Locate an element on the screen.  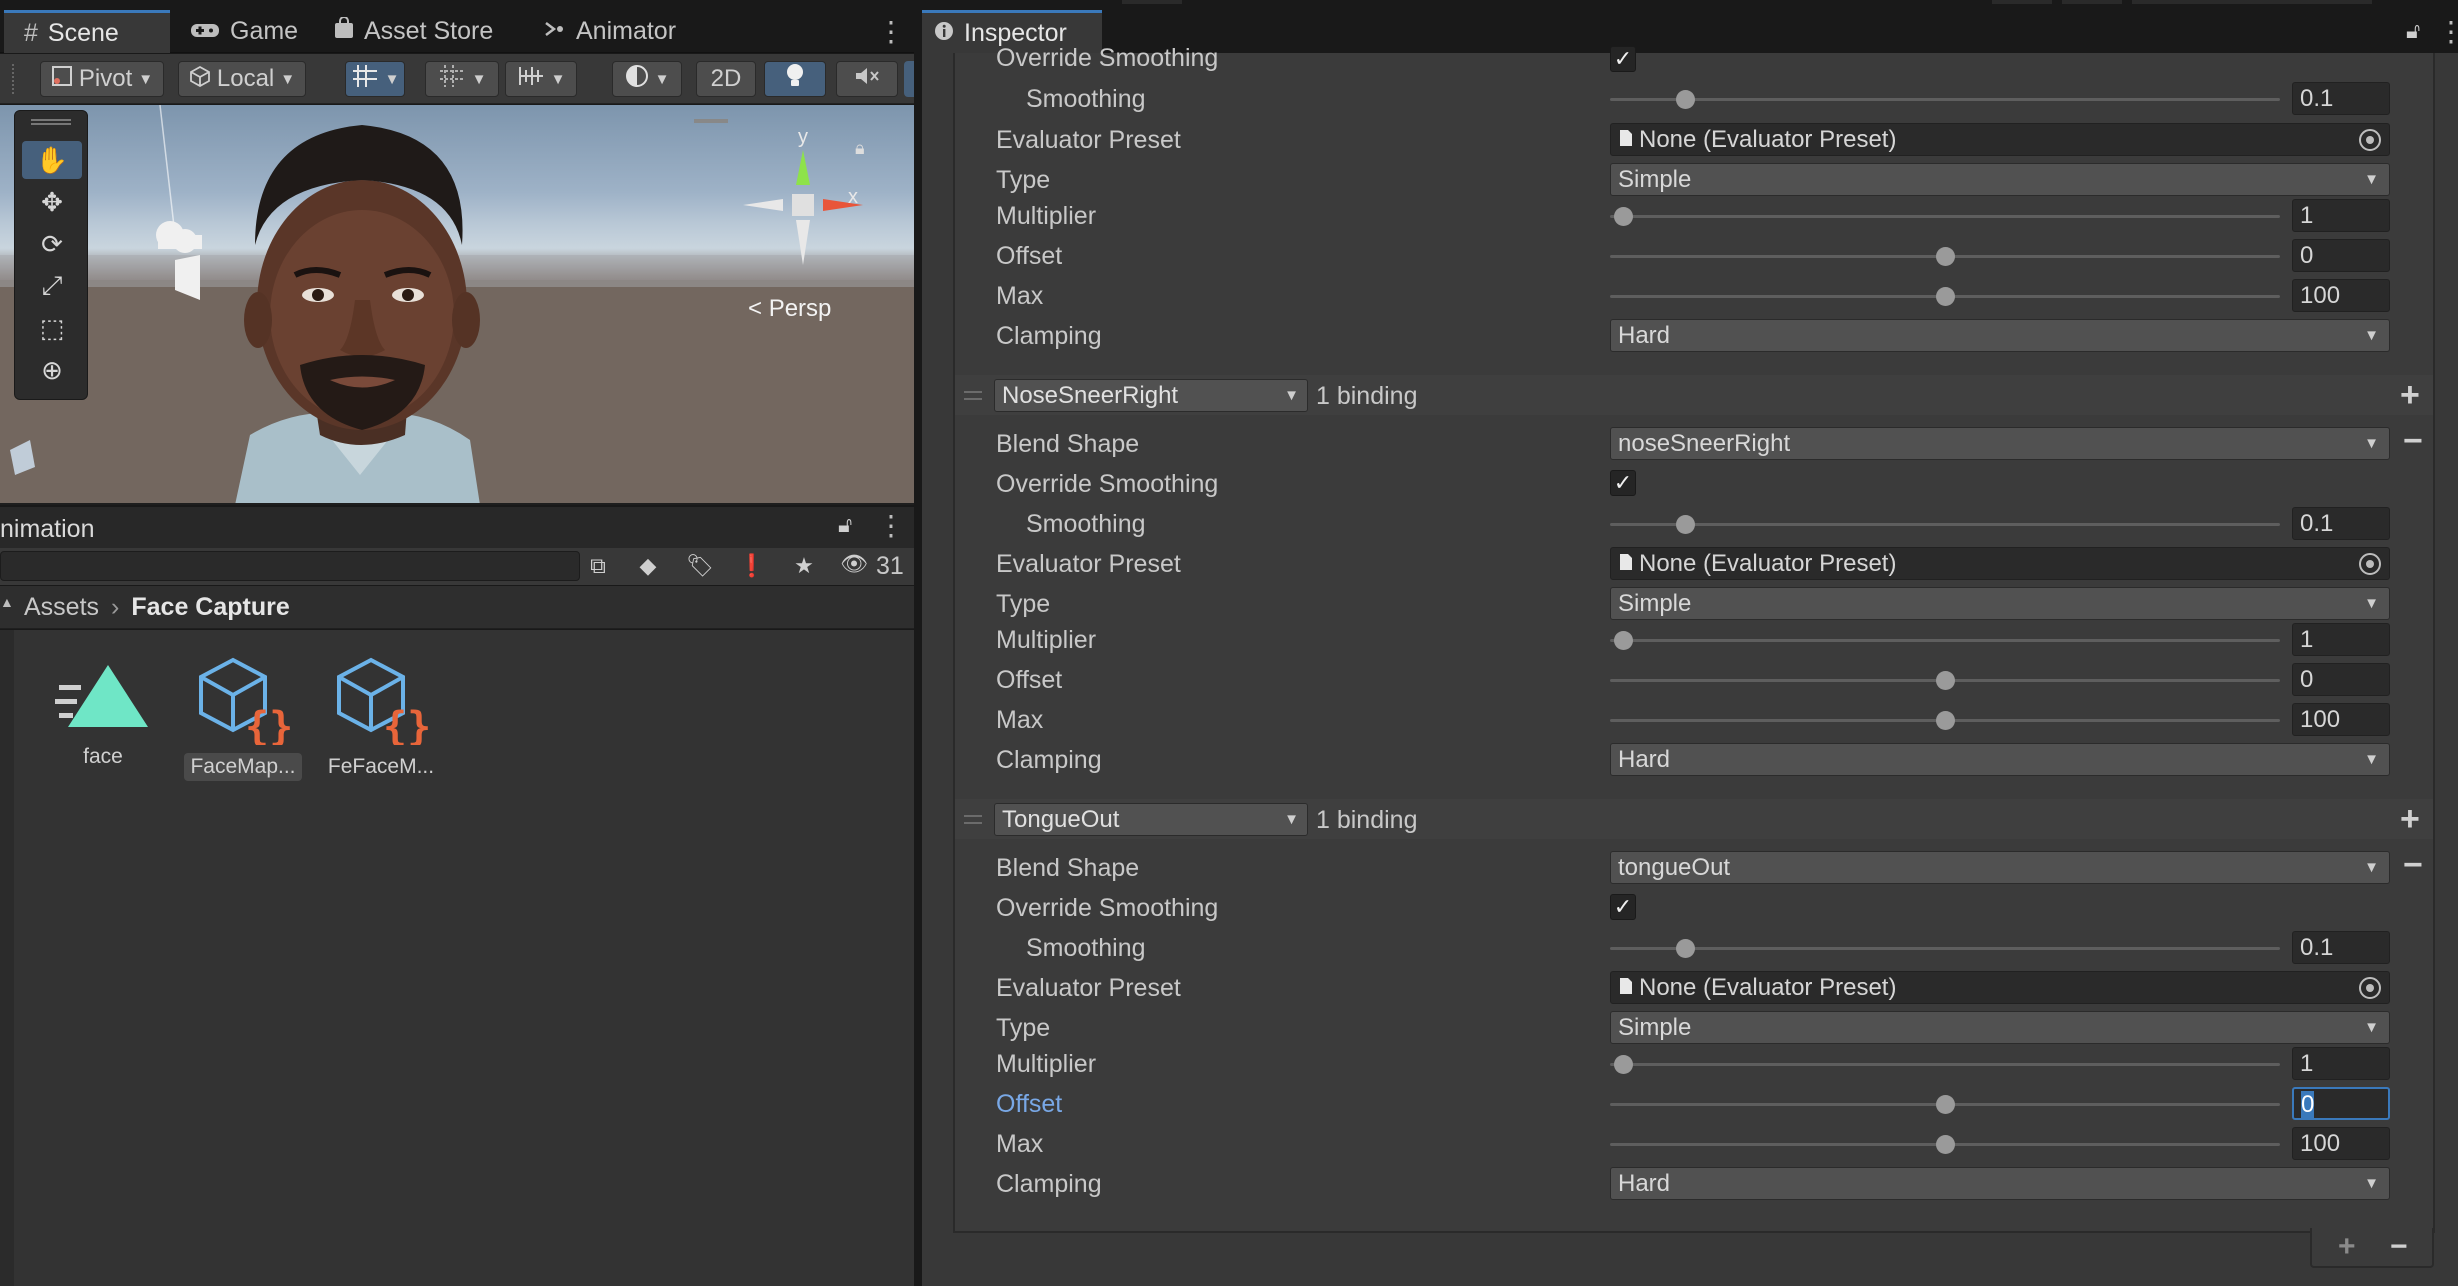
gizmo-lock-icon: 🔒︎ is located at coordinates (860, 148).